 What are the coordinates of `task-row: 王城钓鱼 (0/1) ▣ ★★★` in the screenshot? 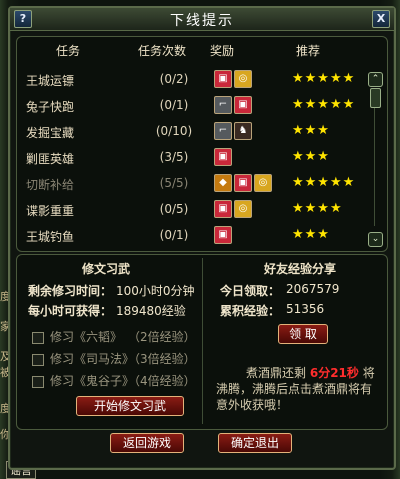 It's located at (194, 236).